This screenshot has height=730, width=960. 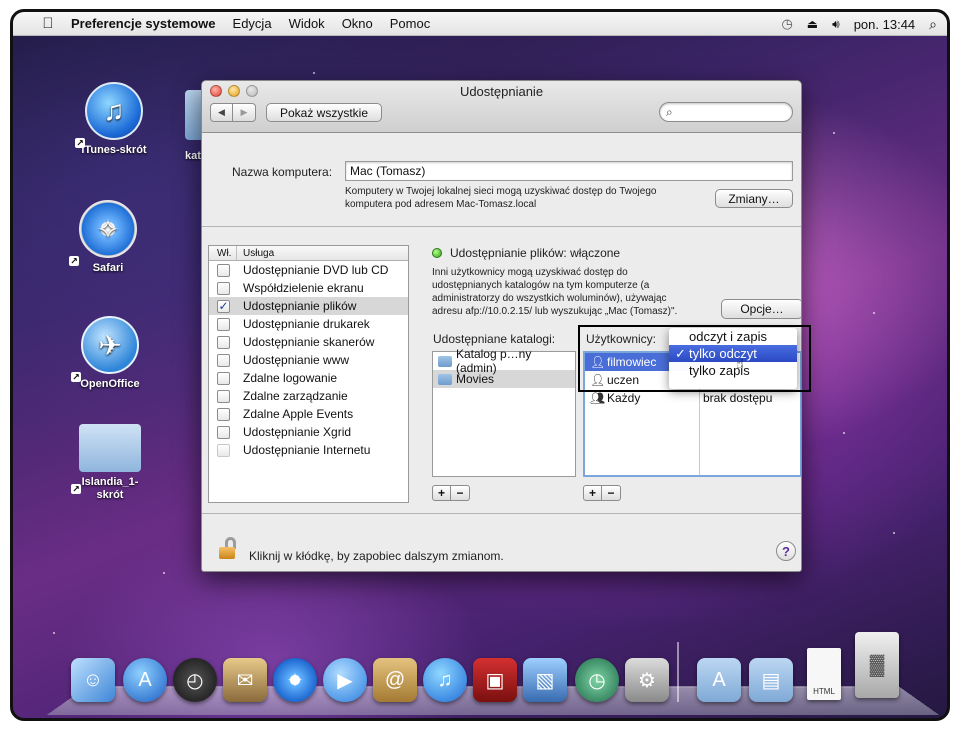 I want to click on remove-folder-button: −, so click(x=460, y=493).